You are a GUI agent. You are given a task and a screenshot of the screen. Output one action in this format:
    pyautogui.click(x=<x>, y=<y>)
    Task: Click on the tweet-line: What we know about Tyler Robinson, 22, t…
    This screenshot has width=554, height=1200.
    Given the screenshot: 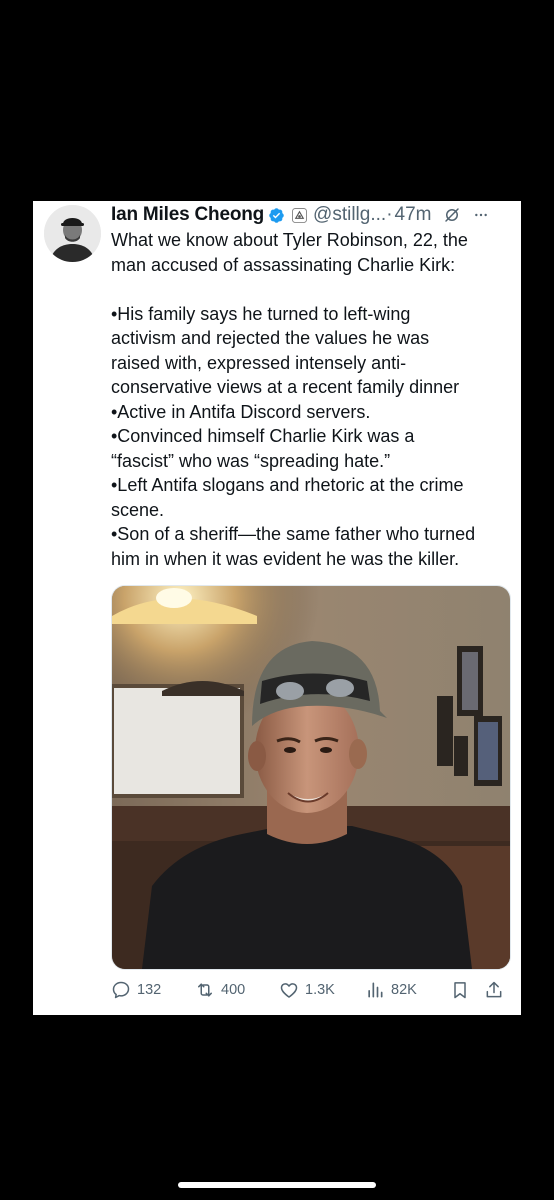 What is the action you would take?
    pyautogui.click(x=289, y=240)
    